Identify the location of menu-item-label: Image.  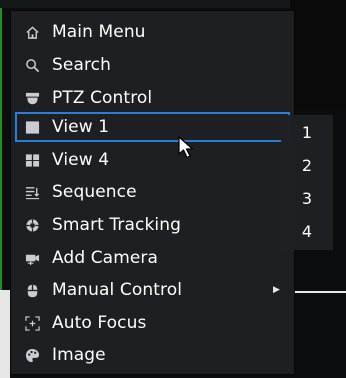
(79, 355).